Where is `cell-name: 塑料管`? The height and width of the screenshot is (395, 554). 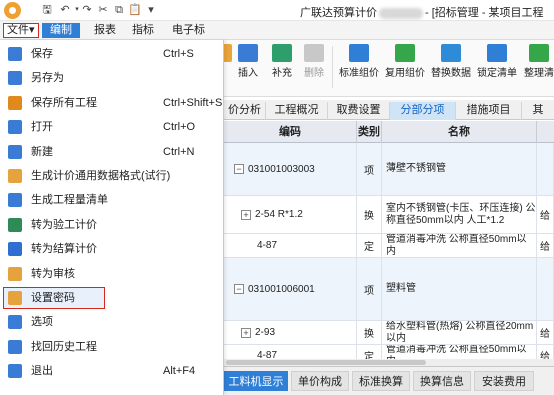
cell-name: 塑料管 is located at coordinates (459, 289).